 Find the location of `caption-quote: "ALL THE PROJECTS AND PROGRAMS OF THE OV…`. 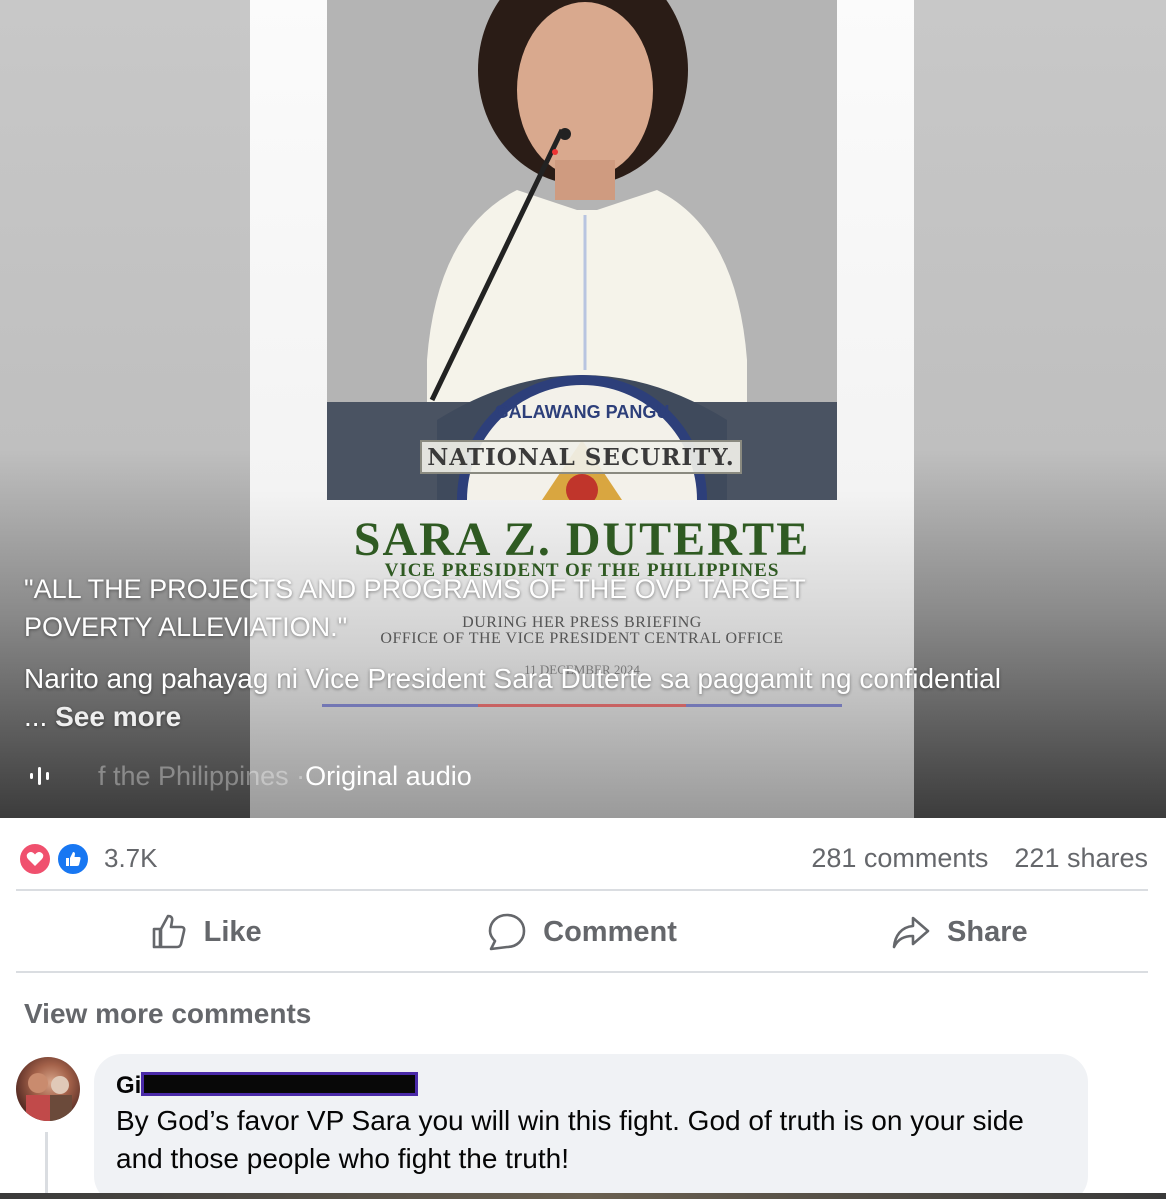

caption-quote: "ALL THE PROJECTS AND PROGRAMS OF THE OV… is located at coordinates (415, 608).